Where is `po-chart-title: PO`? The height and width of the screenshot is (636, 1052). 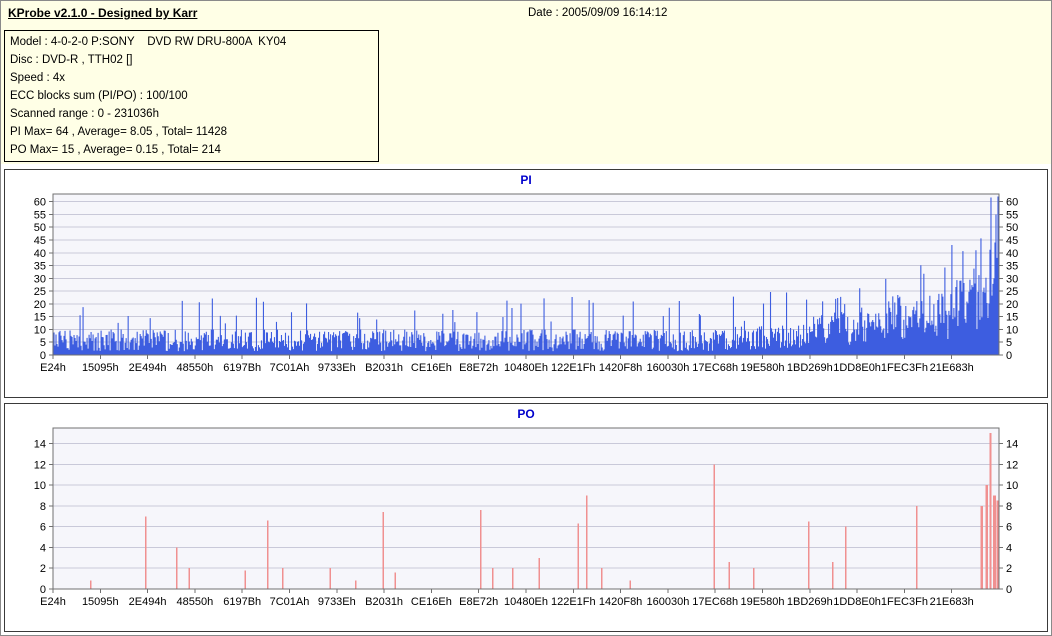 po-chart-title: PO is located at coordinates (526, 414).